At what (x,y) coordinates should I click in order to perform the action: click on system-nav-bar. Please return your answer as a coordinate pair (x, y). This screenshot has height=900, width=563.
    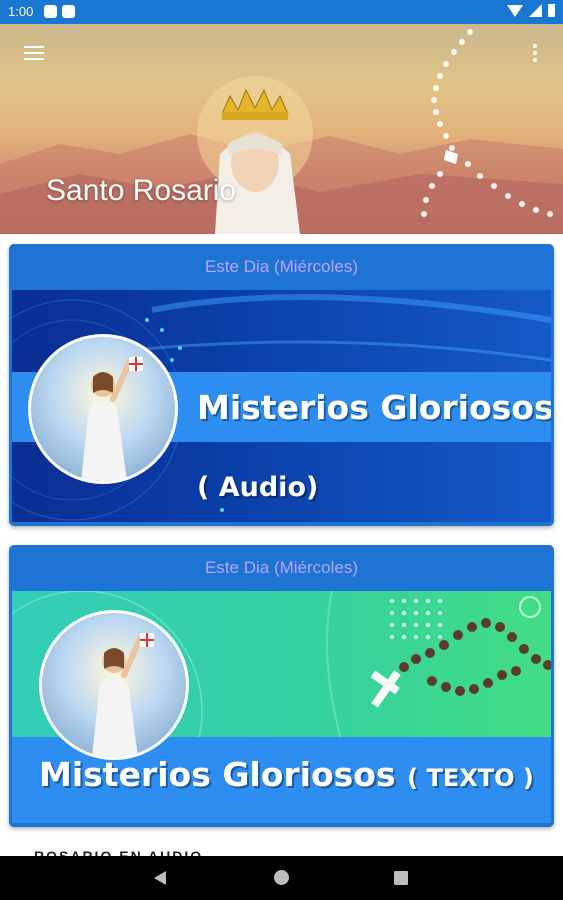
    Looking at the image, I should click on (281, 878).